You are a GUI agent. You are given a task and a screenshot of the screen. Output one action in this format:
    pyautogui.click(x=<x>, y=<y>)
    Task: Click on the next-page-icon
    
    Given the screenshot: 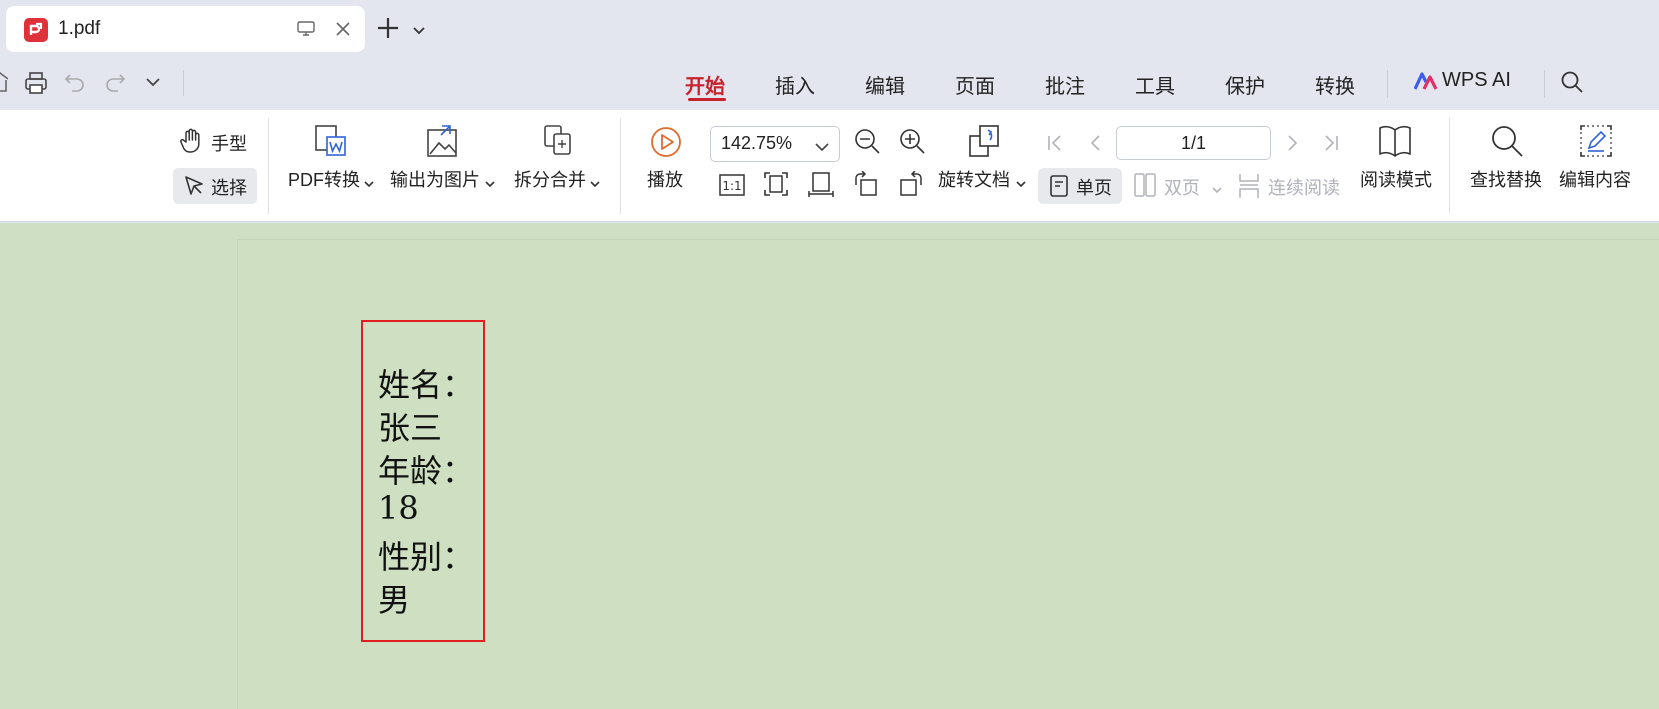 What is the action you would take?
    pyautogui.click(x=1293, y=145)
    